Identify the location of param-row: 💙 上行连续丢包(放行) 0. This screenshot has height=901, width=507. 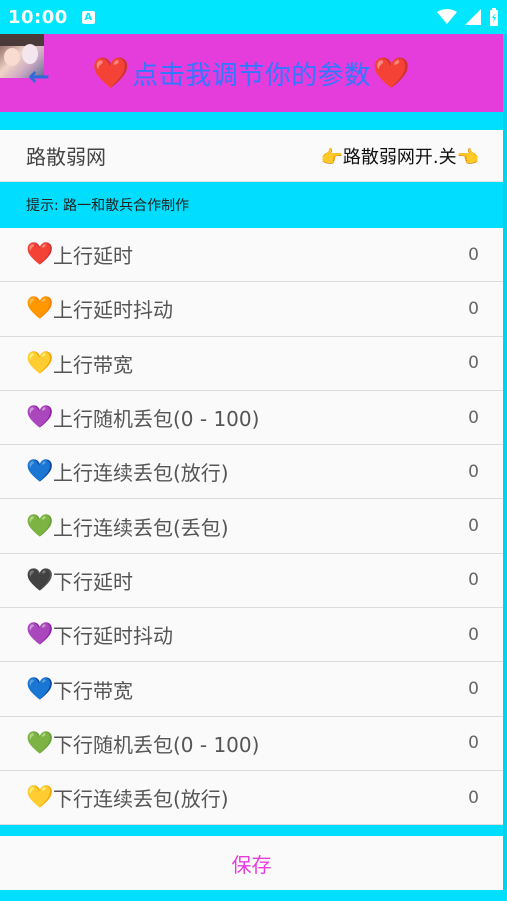
(251, 472).